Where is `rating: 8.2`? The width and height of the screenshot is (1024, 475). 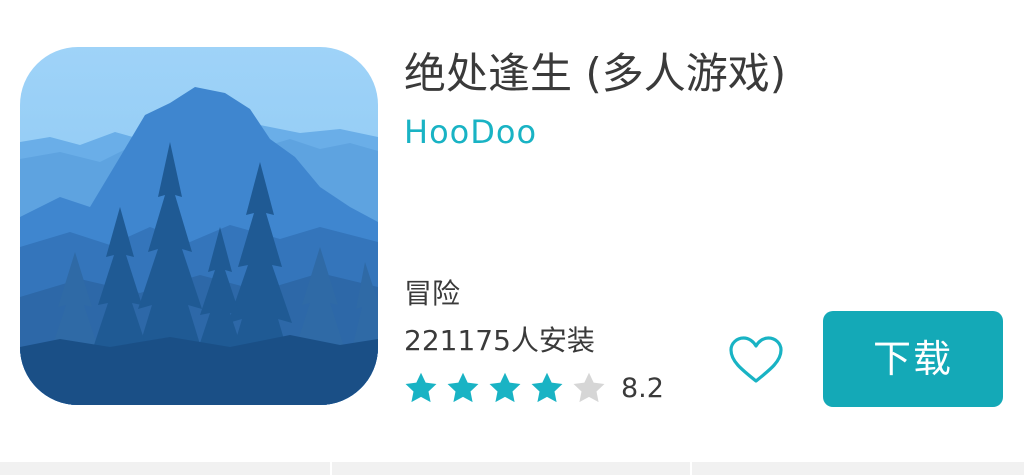
rating: 8.2 is located at coordinates (533, 388).